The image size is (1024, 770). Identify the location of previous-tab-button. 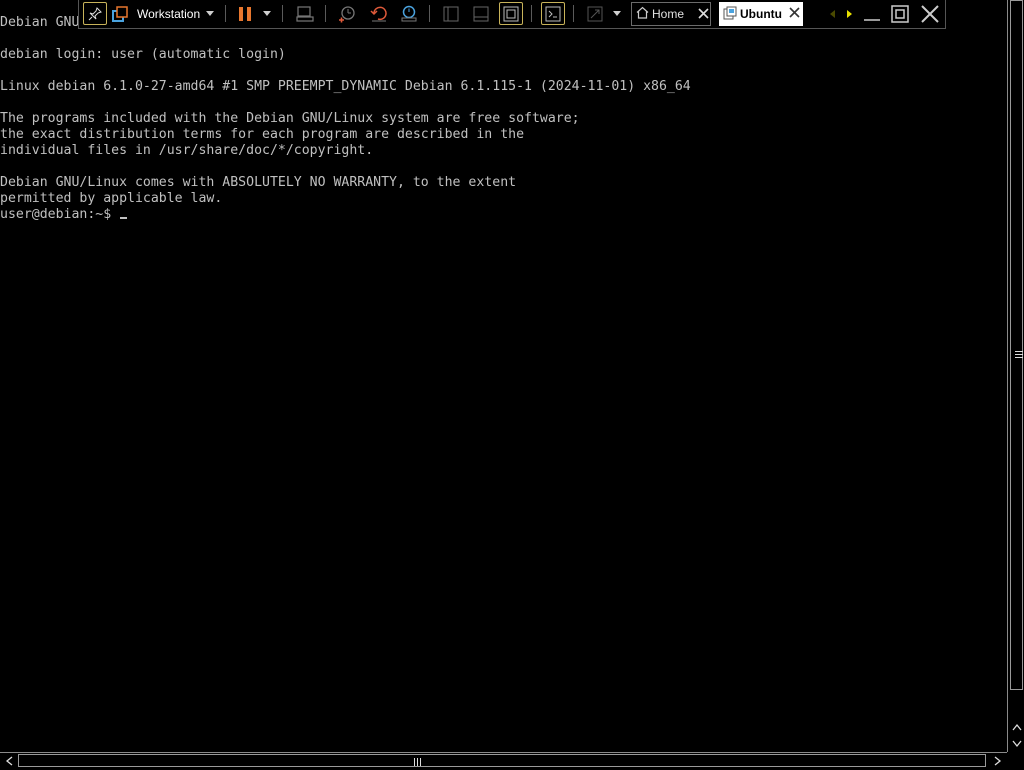
(832, 13).